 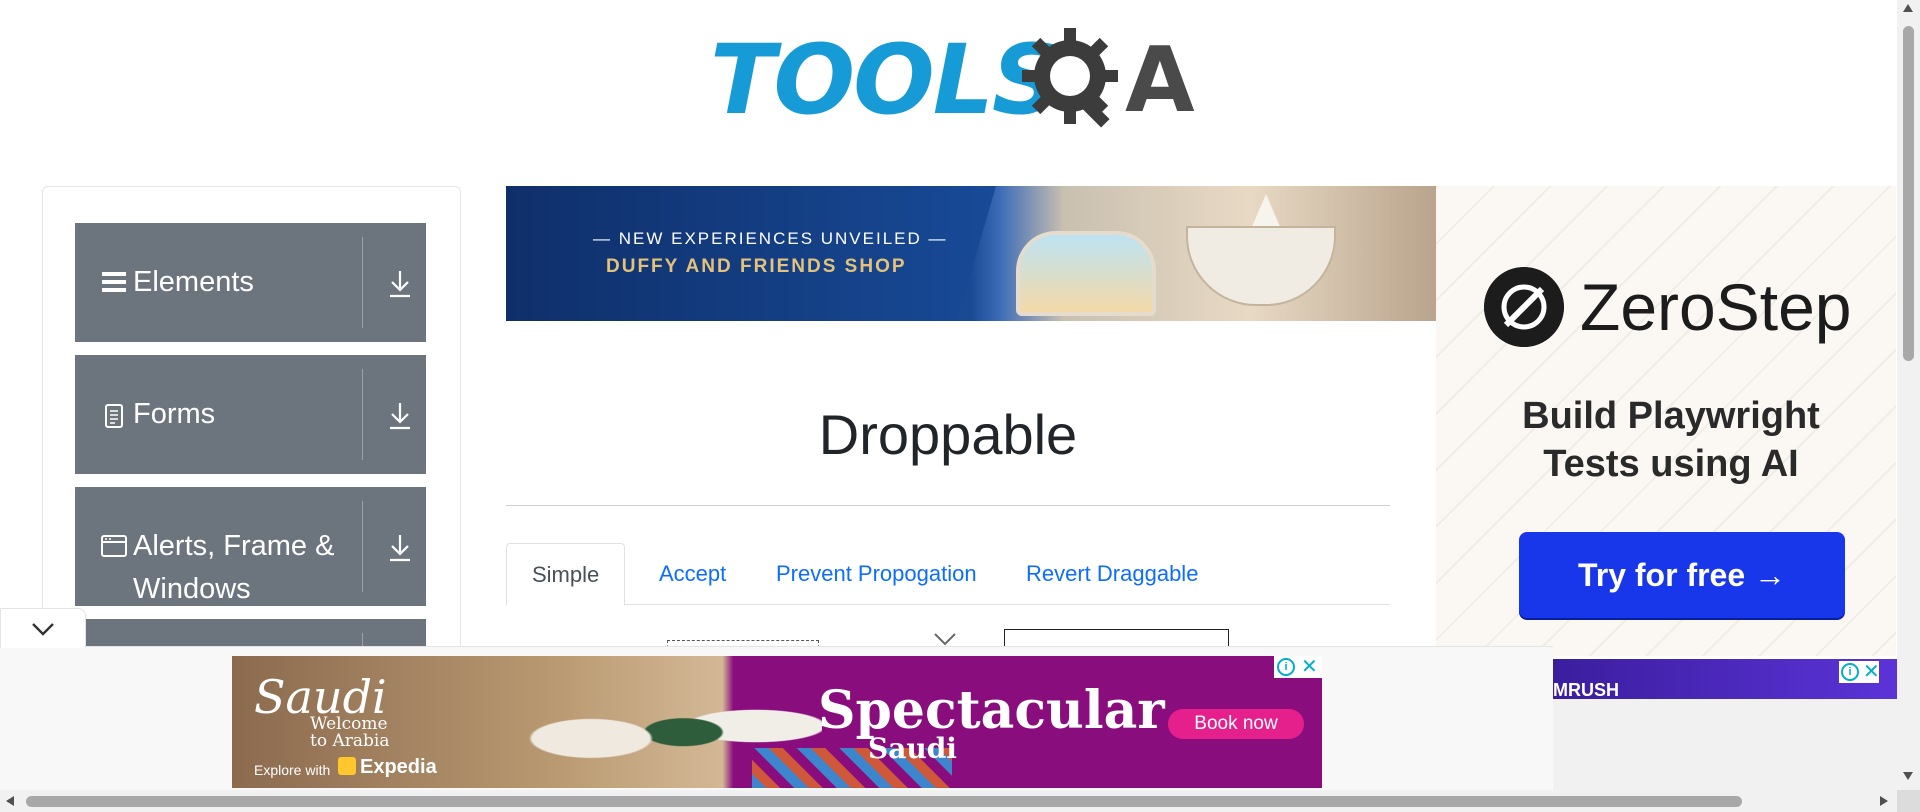 I want to click on sidebar-group-forms: Forms, so click(x=250, y=414).